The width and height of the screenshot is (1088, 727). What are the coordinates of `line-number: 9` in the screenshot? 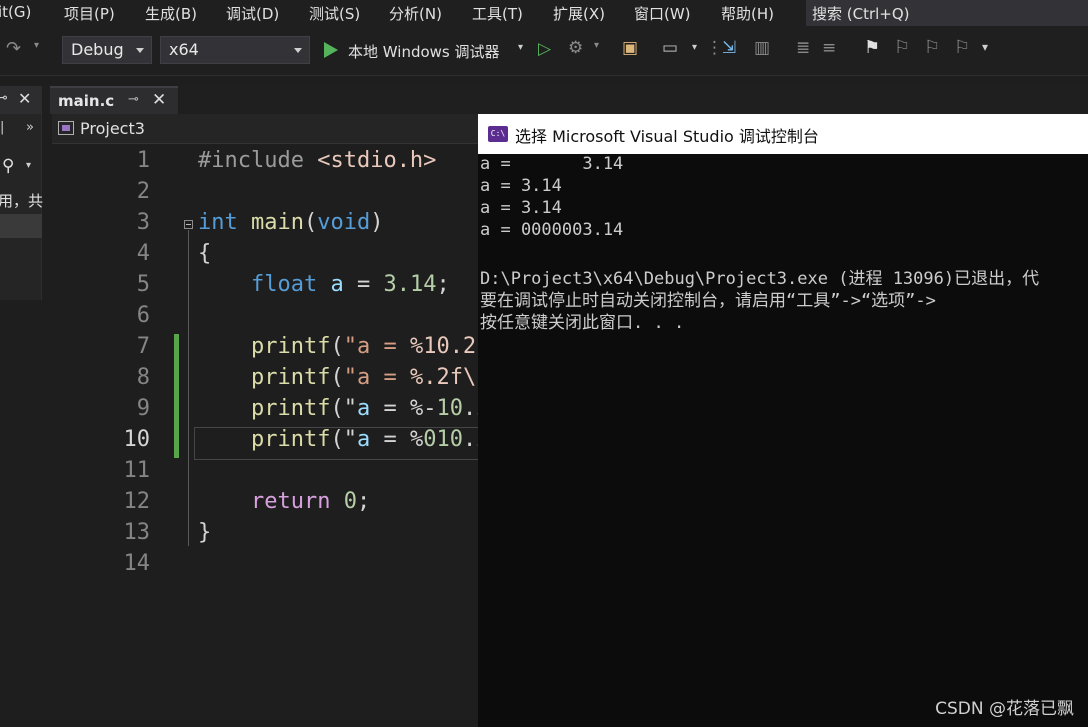 It's located at (143, 408).